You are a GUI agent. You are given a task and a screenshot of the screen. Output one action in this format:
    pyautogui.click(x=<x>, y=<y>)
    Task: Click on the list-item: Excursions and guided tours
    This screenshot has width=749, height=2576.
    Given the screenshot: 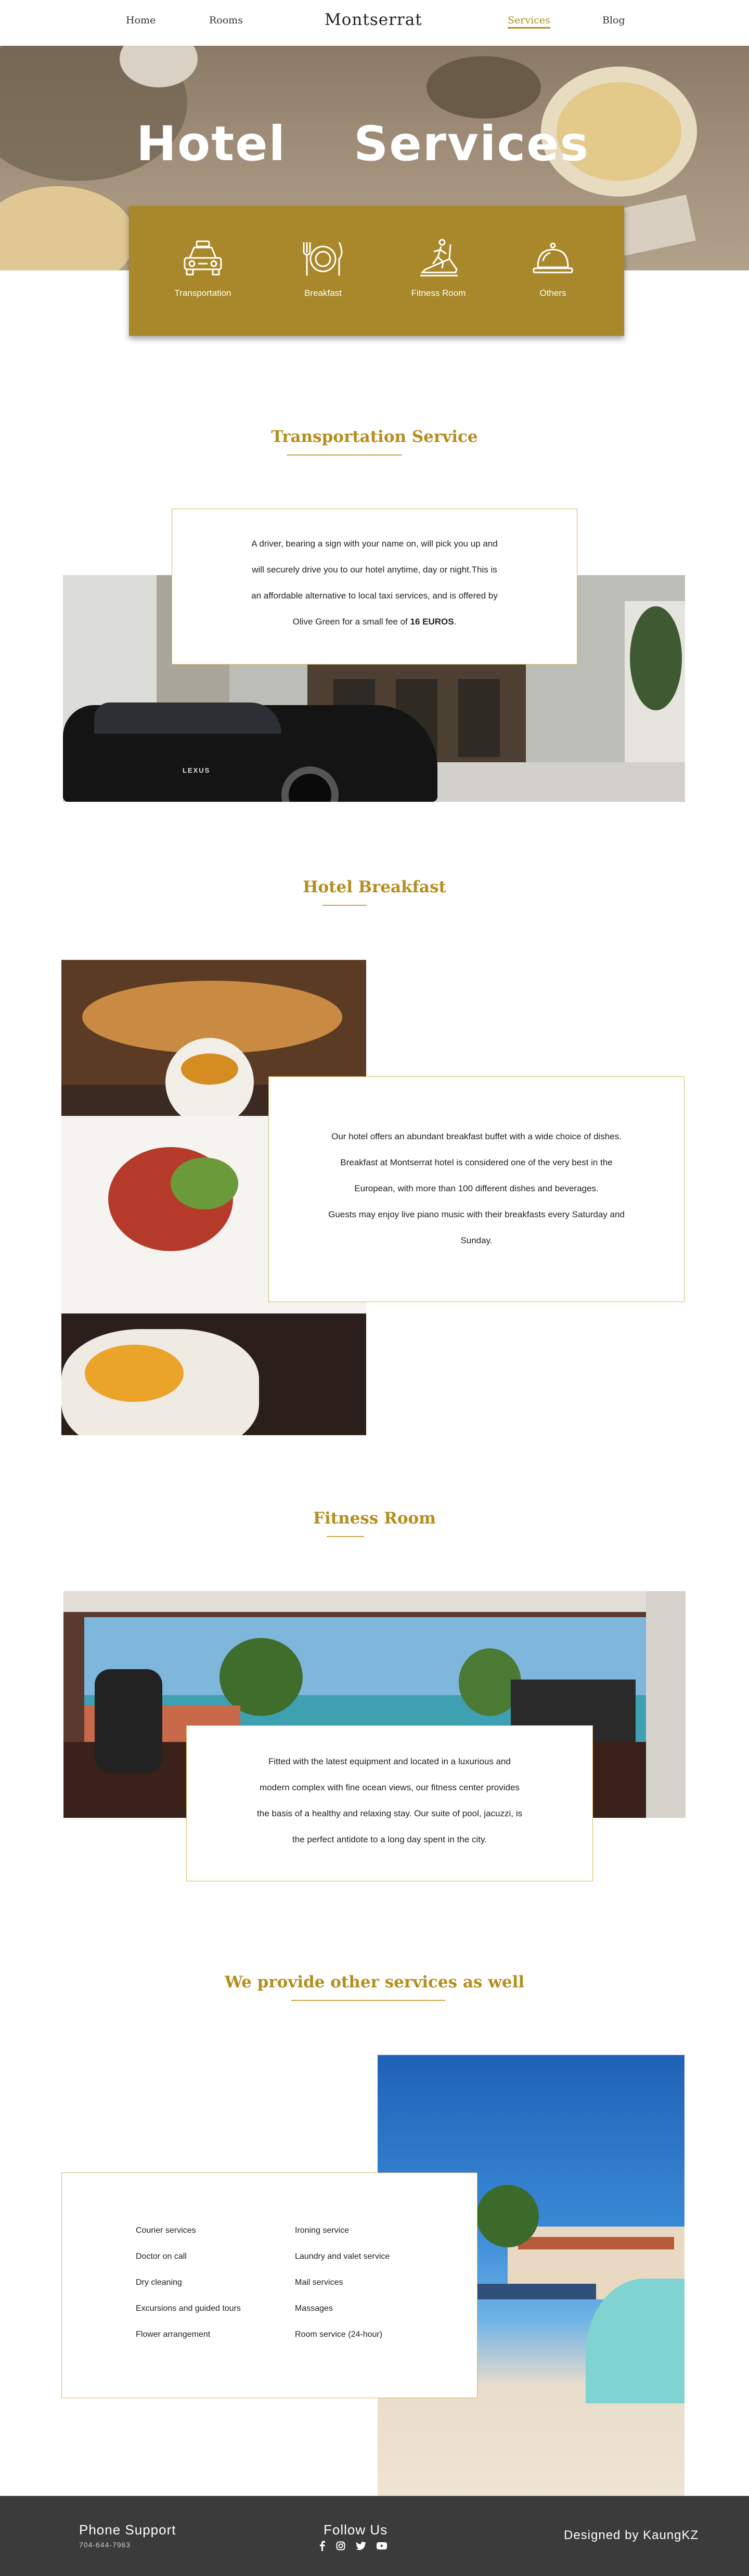 What is the action you would take?
    pyautogui.click(x=189, y=2308)
    